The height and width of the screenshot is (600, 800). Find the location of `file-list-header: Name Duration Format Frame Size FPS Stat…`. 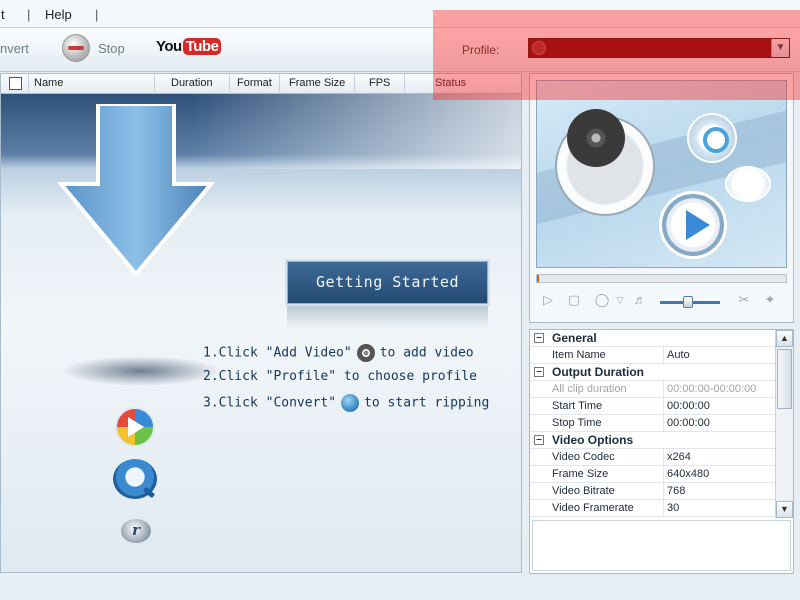

file-list-header: Name Duration Format Frame Size FPS Stat… is located at coordinates (261, 84).